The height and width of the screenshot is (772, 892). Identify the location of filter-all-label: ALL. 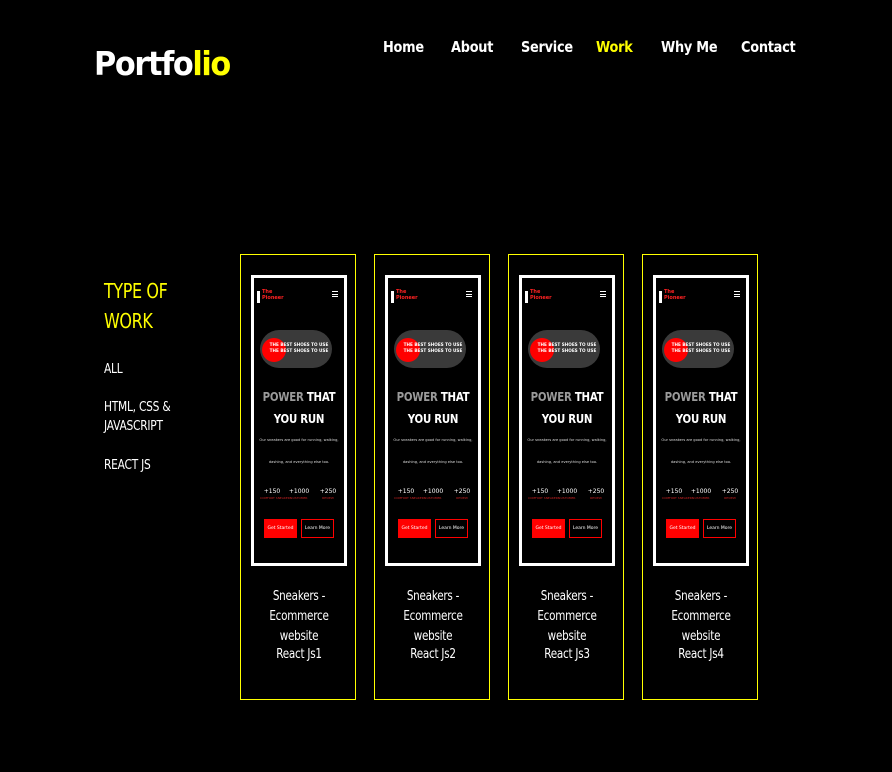
(113, 369).